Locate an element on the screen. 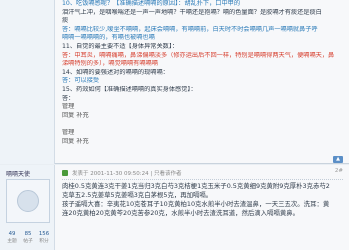 The width and height of the screenshot is (349, 250). post-header: 发表于 2001-11-30 09:50:24 | 只看该作者 is located at coordinates (122, 172).